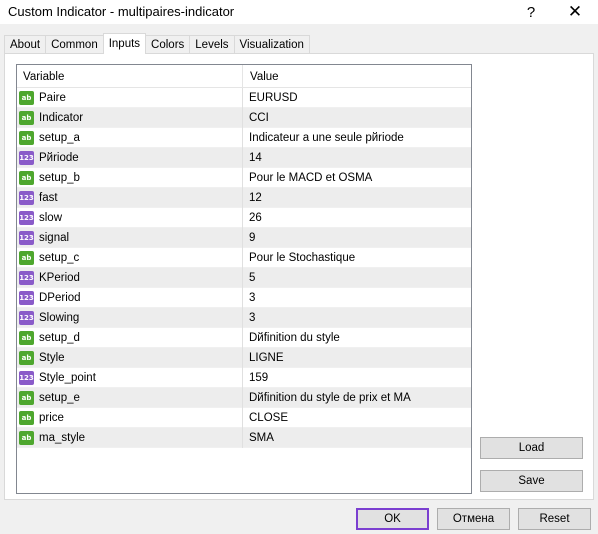 The height and width of the screenshot is (534, 598). Describe the element at coordinates (121, 11) in the screenshot. I see `window-title: Custom Indicator - multipaires-indicator` at that location.